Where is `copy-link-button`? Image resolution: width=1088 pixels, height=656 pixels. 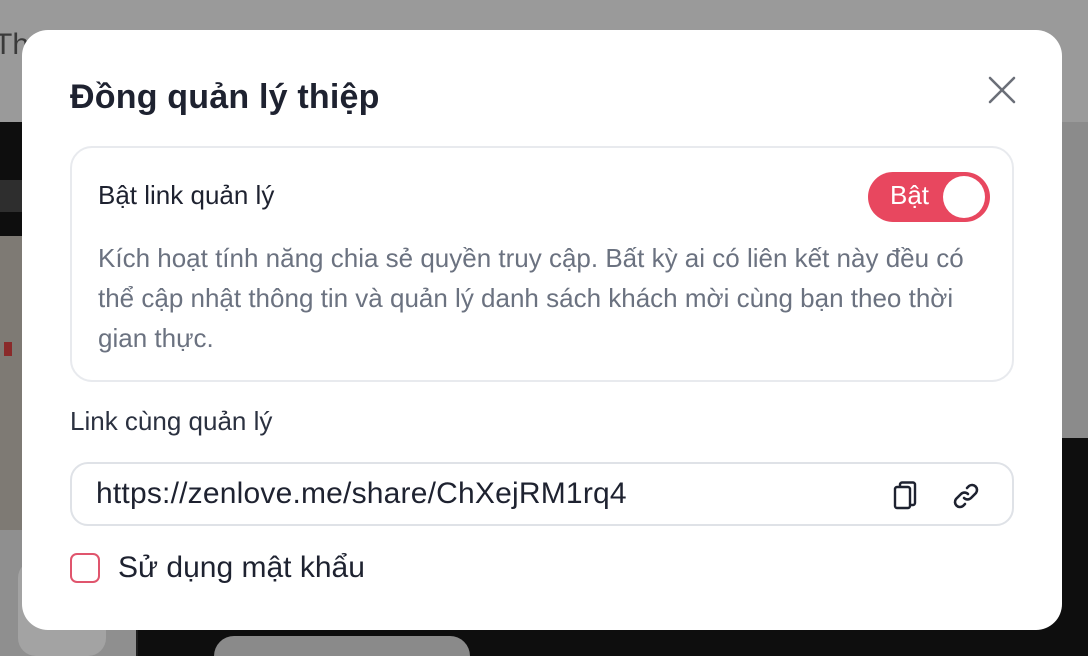
copy-link-button is located at coordinates (904, 496).